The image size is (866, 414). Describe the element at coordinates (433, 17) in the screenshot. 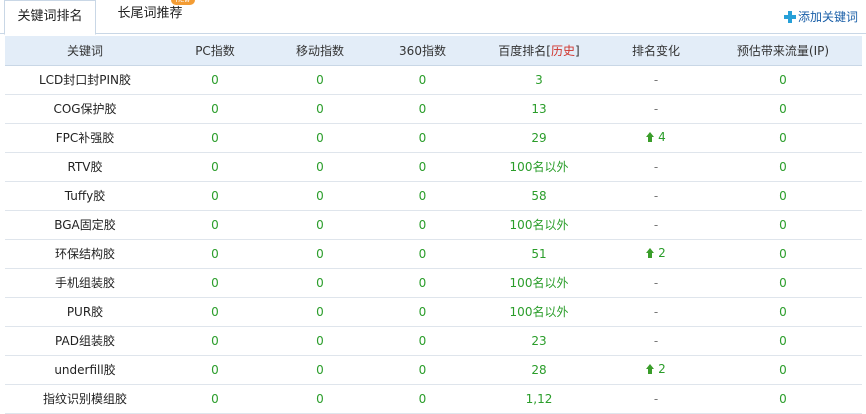

I see `tab-bar: 关键词排名 长尾词推荐 new 添加关键词` at that location.